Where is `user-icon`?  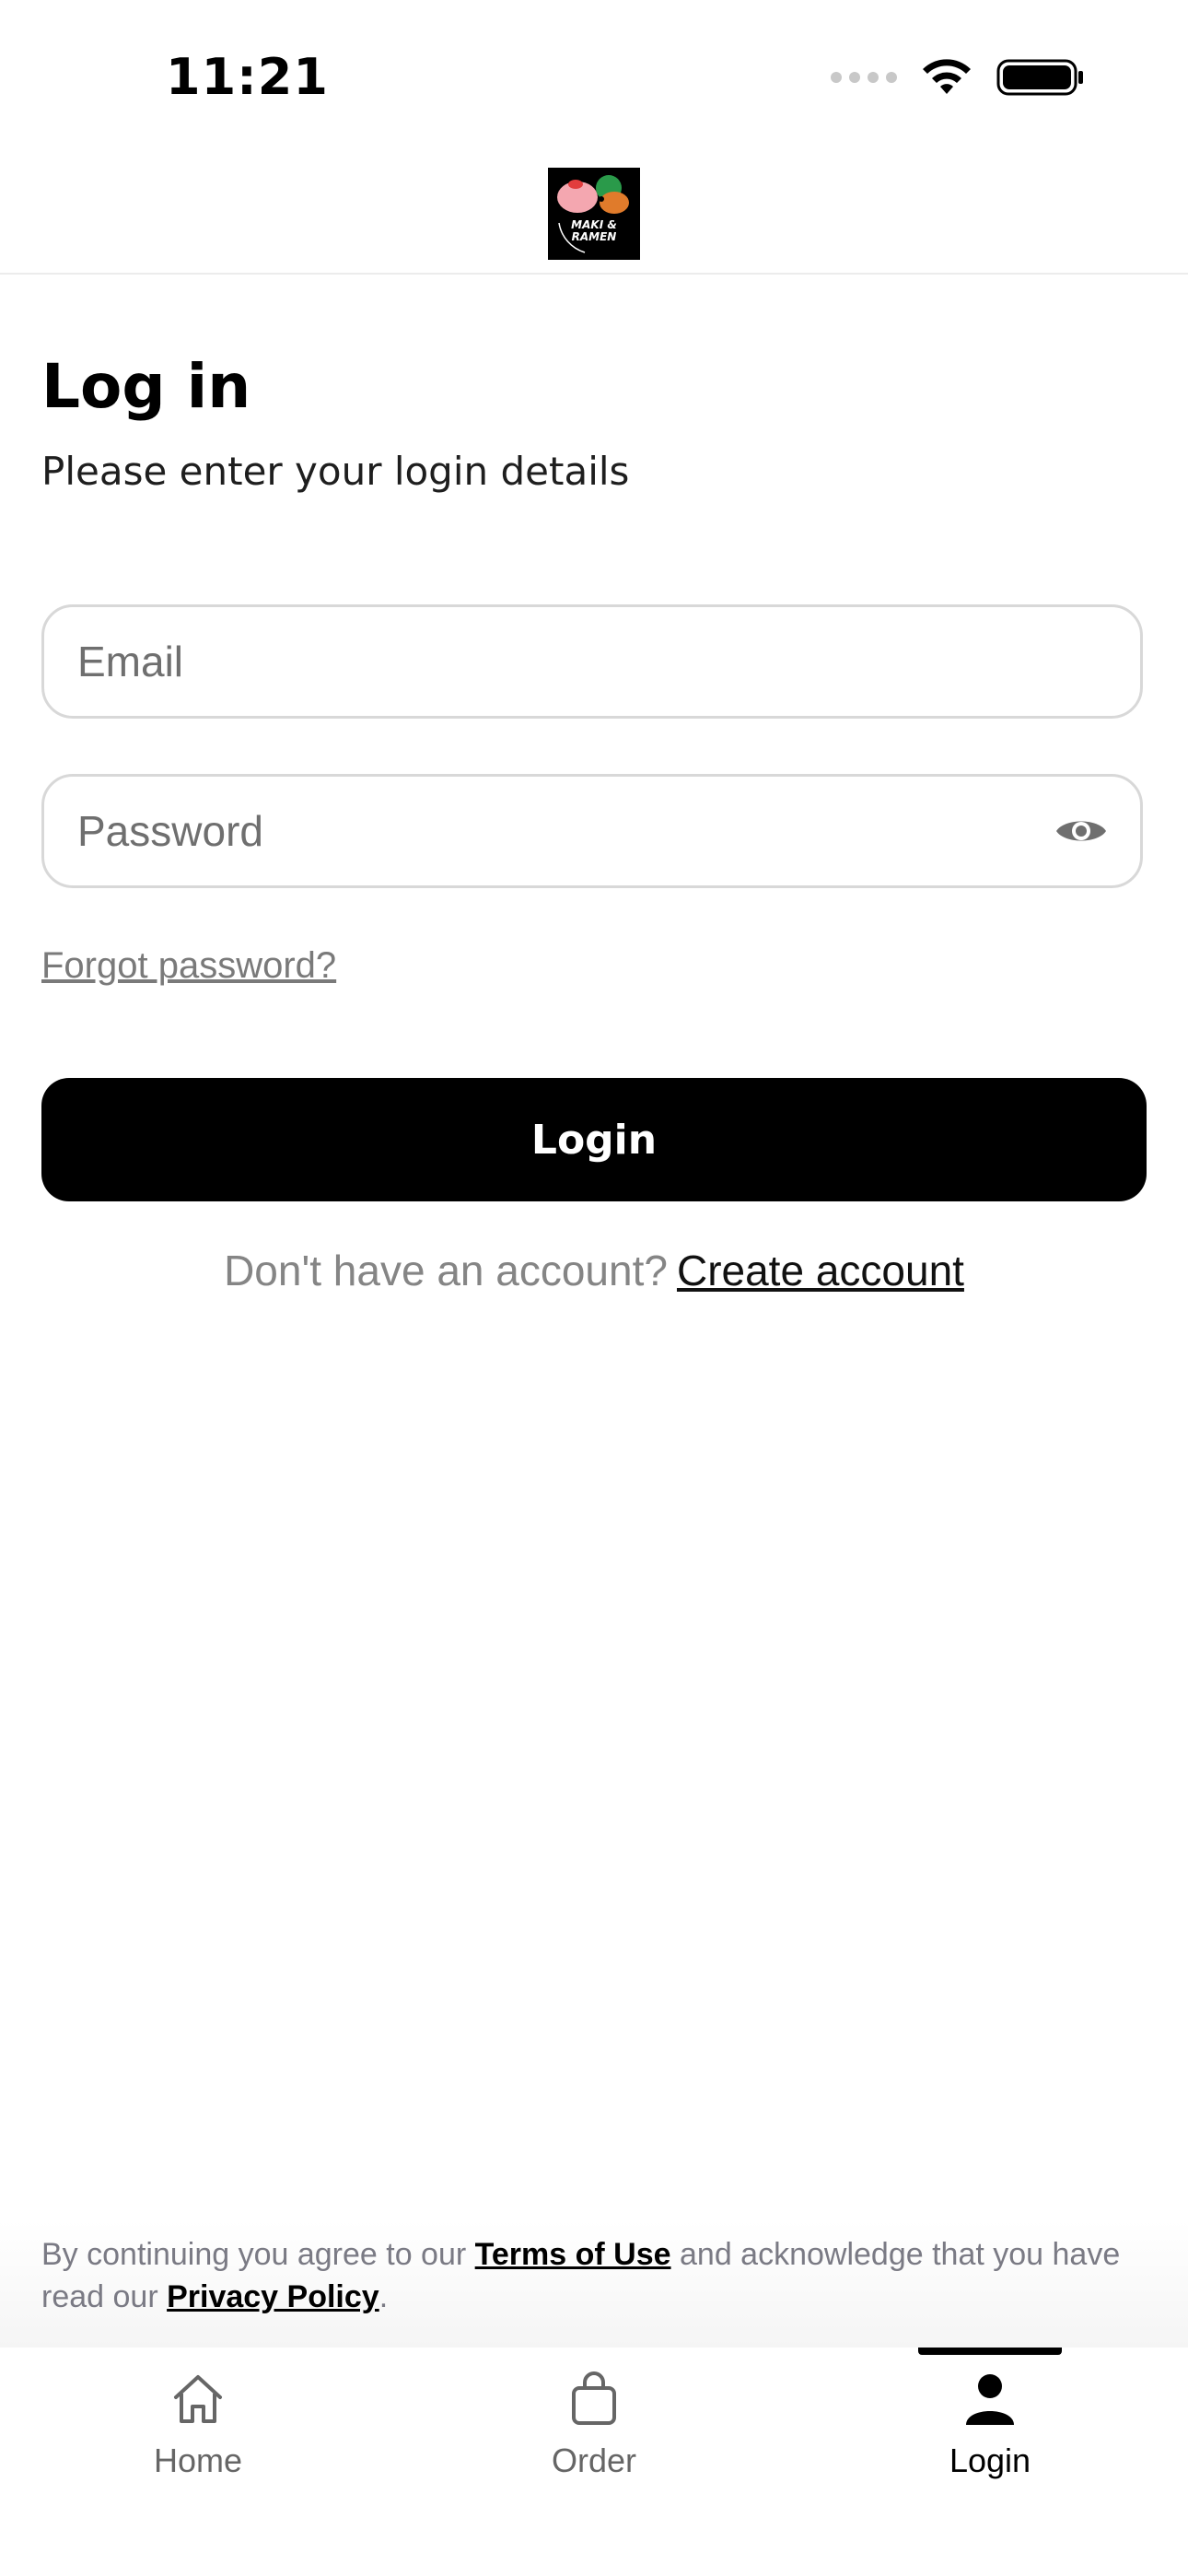 user-icon is located at coordinates (990, 2399).